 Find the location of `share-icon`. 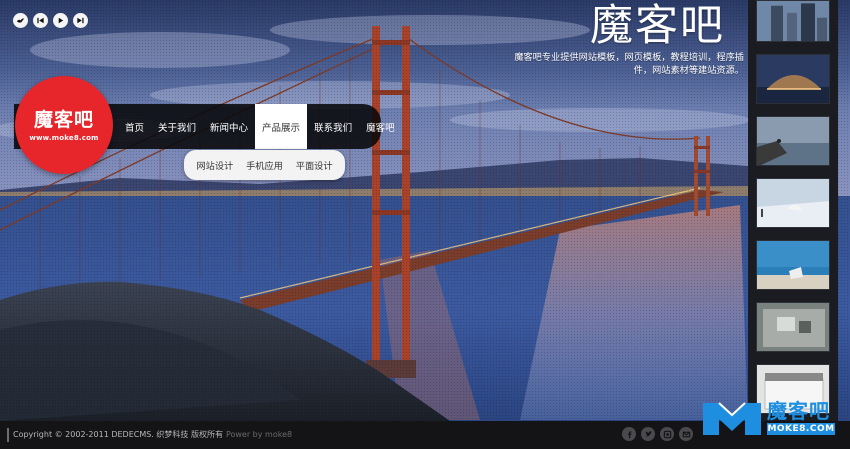

share-icon is located at coordinates (667, 434).